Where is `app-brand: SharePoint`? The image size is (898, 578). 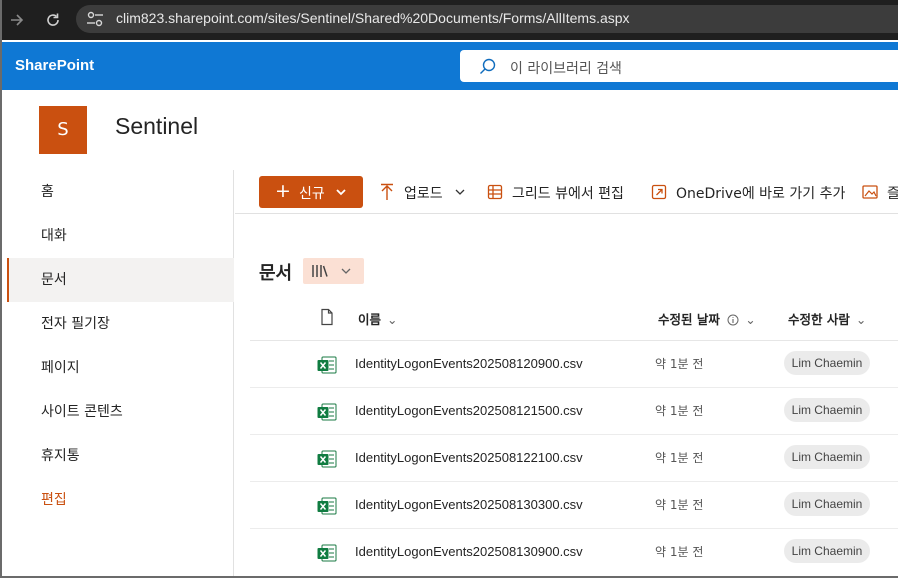
app-brand: SharePoint is located at coordinates (54, 65).